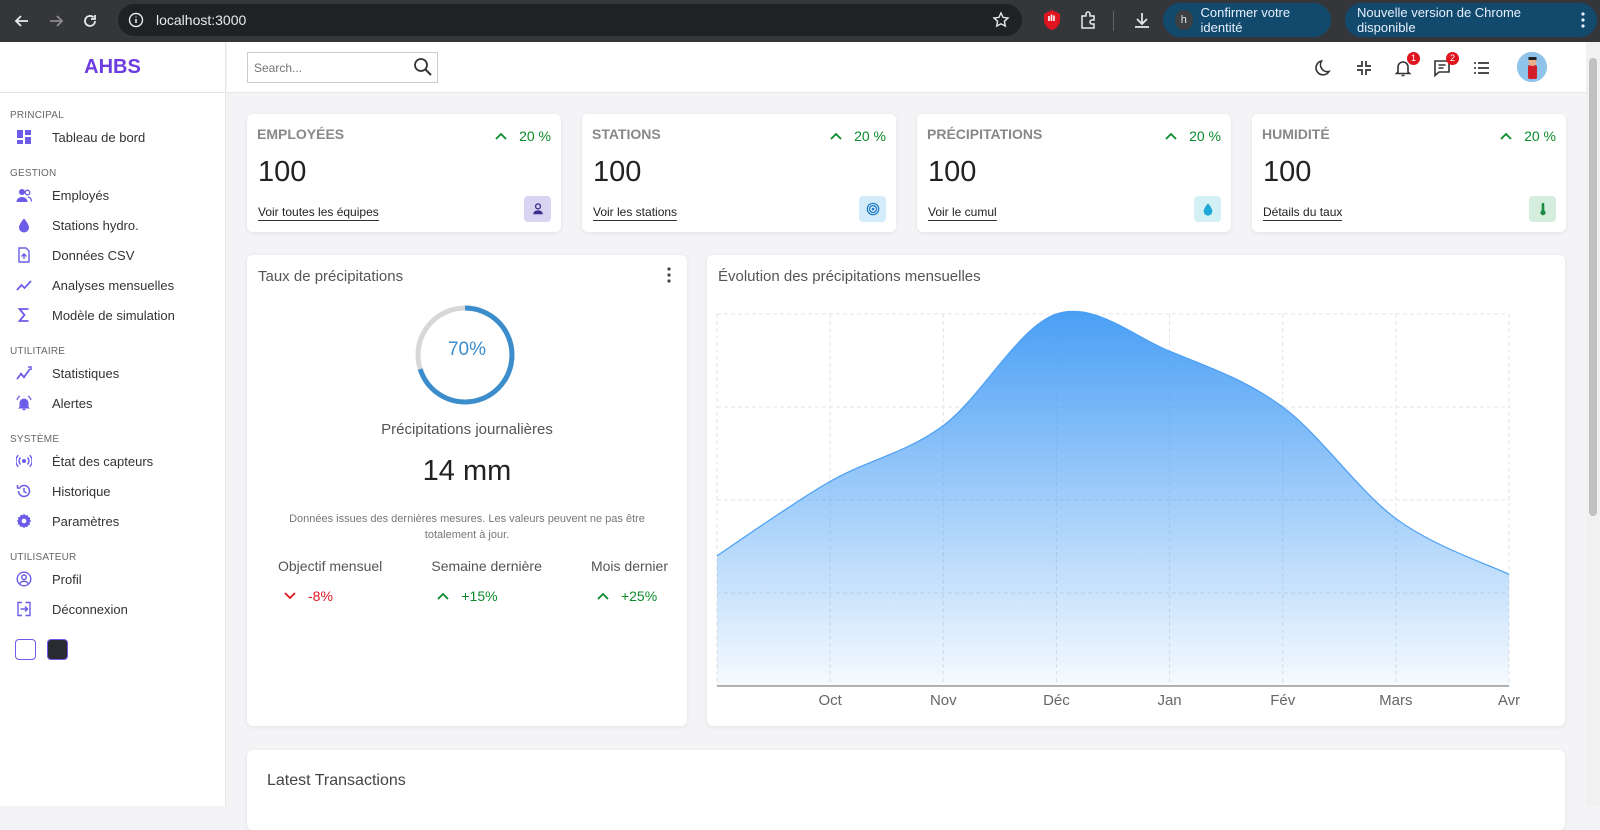  I want to click on sidebar-item: Paramètres, so click(112, 521).